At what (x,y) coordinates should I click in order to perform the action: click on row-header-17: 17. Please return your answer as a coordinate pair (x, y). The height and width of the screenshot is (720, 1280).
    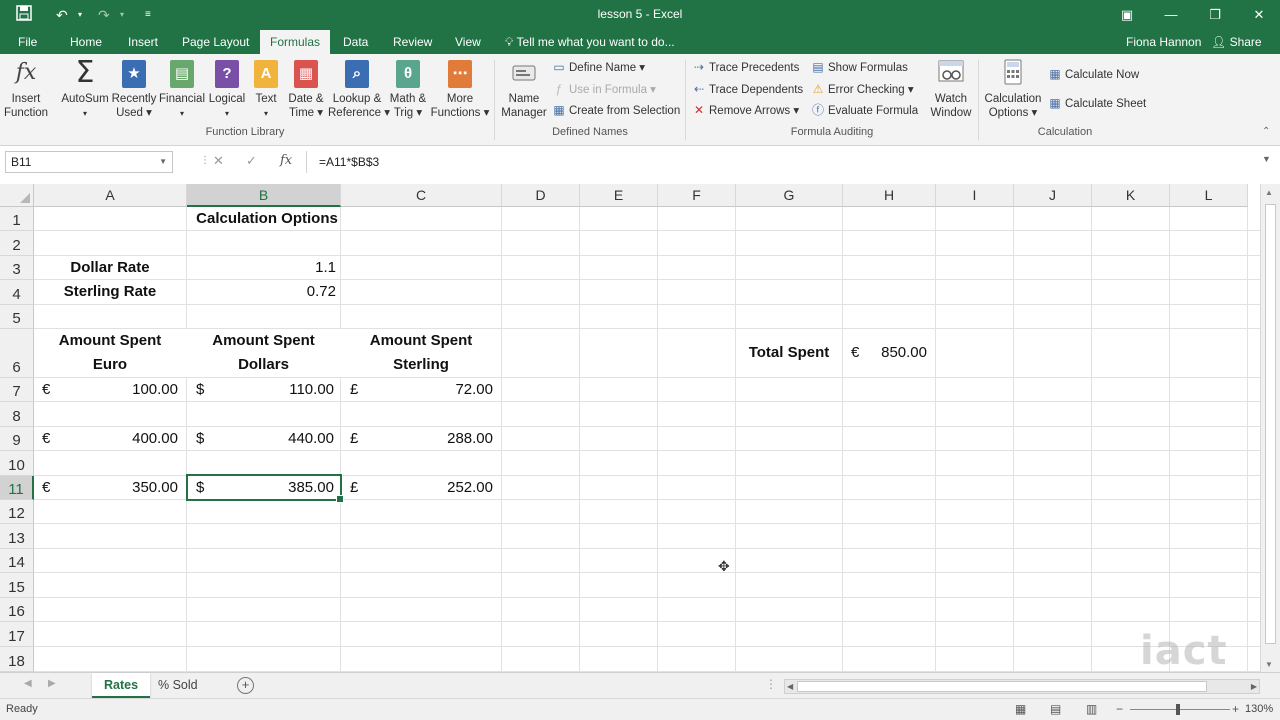
    Looking at the image, I should click on (17, 634).